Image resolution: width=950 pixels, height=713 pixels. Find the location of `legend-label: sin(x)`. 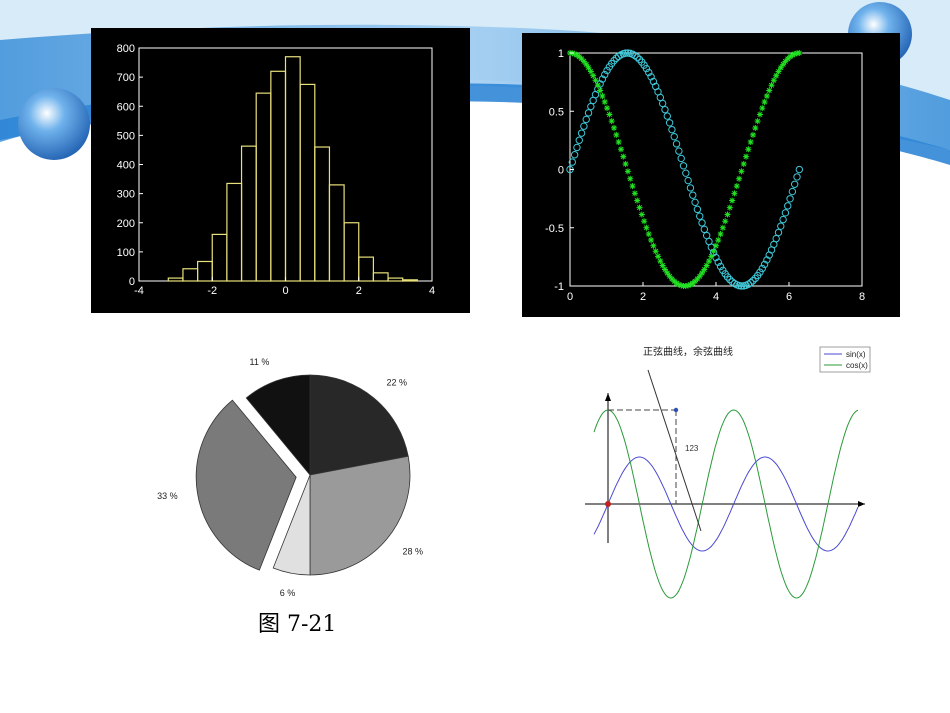

legend-label: sin(x) is located at coordinates (856, 354).